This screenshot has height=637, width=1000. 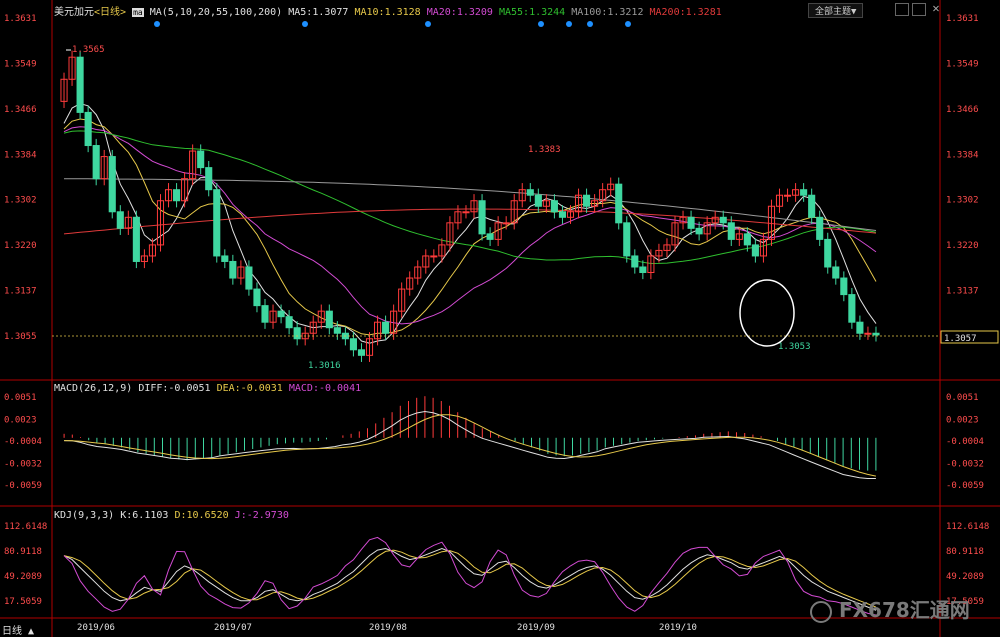 I want to click on macd-ytick-right: 0.0023, so click(x=962, y=420).